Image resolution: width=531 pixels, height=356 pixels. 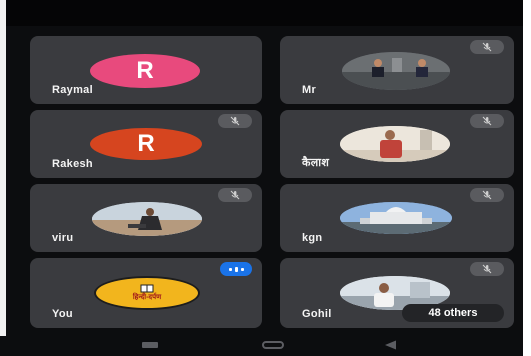 What do you see at coordinates (527, 178) in the screenshot?
I see `right-bezel` at bounding box center [527, 178].